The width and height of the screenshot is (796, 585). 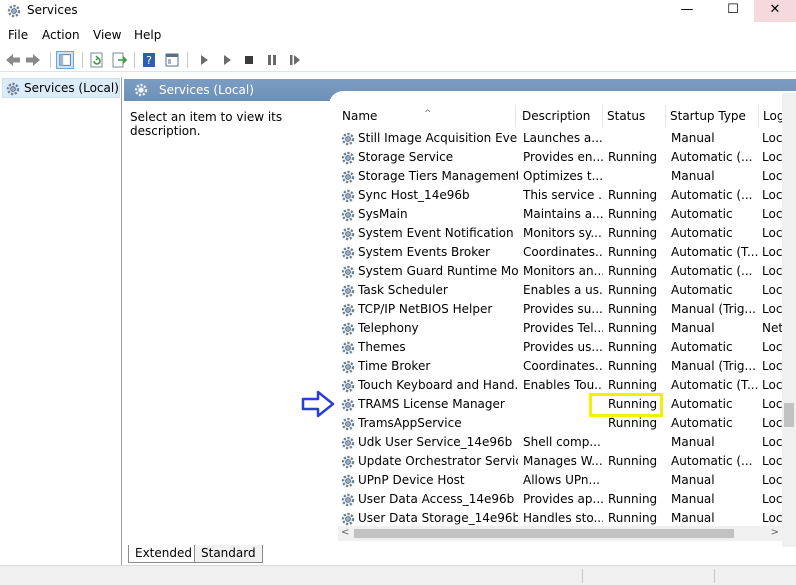 I want to click on status-bar, so click(x=398, y=575).